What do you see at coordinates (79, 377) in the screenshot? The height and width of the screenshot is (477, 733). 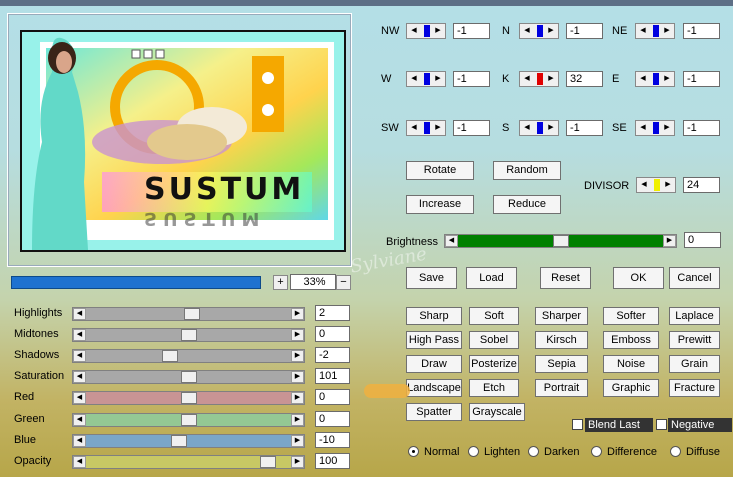 I see `saturation-left-arrow: ◀` at bounding box center [79, 377].